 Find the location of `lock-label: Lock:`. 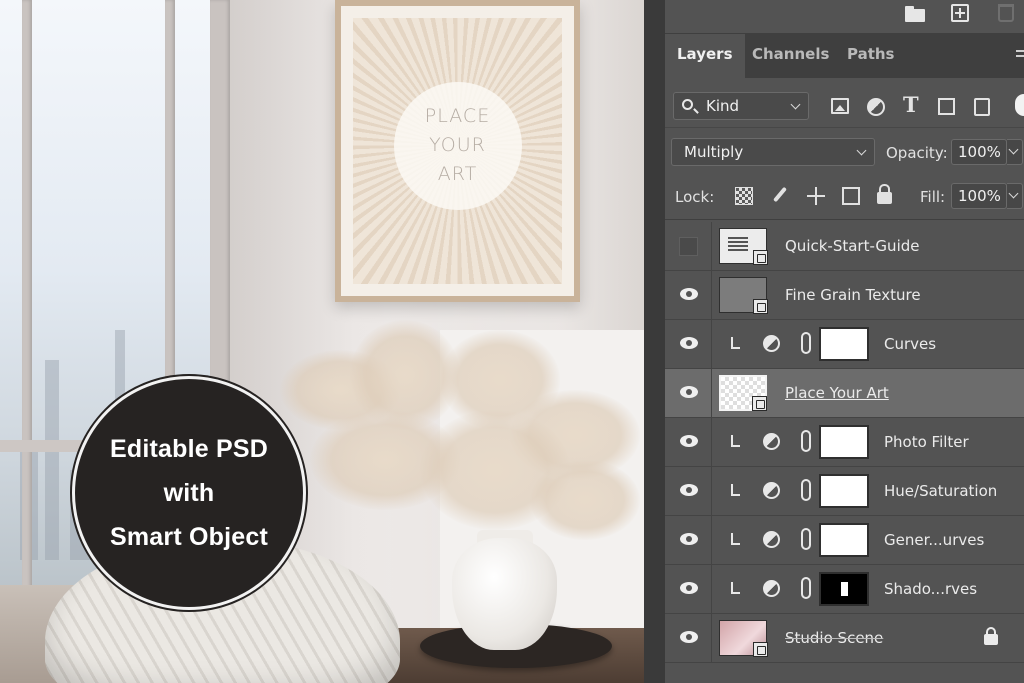

lock-label: Lock: is located at coordinates (695, 197).